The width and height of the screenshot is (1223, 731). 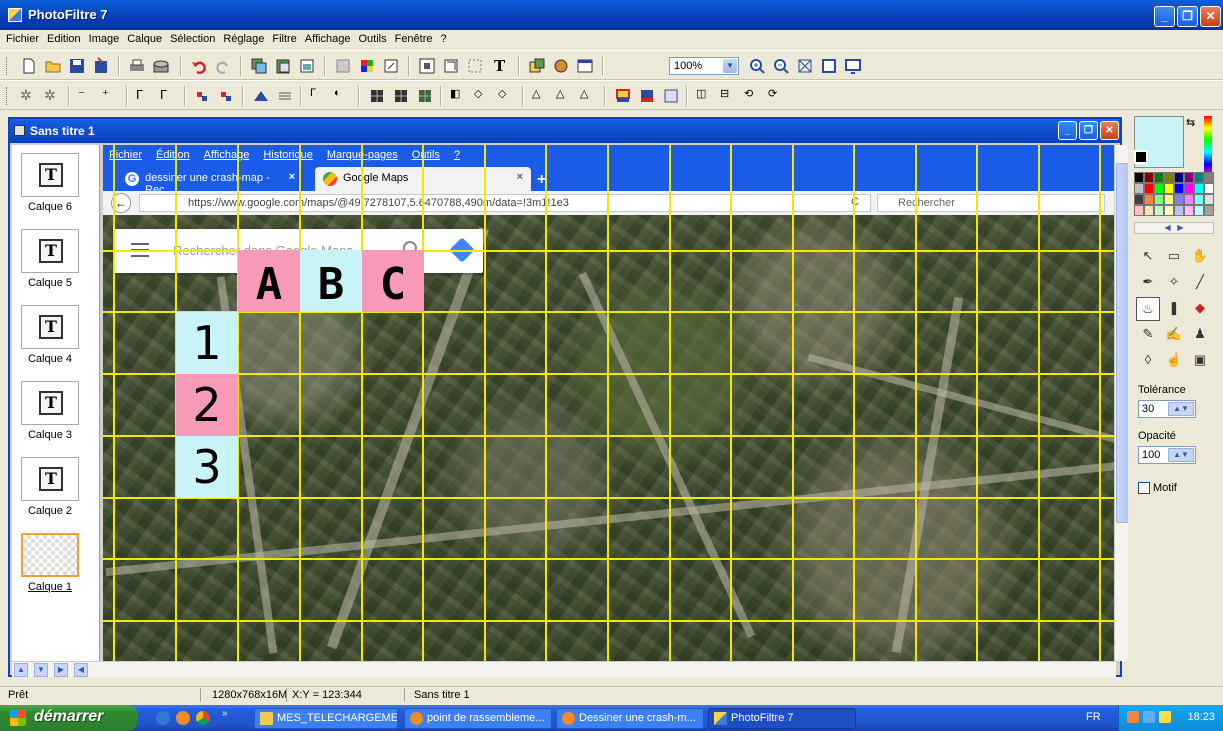 I want to click on browser-tab-crash-map: G dessiner une crash-map - Rec... ×, so click(x=210, y=181).